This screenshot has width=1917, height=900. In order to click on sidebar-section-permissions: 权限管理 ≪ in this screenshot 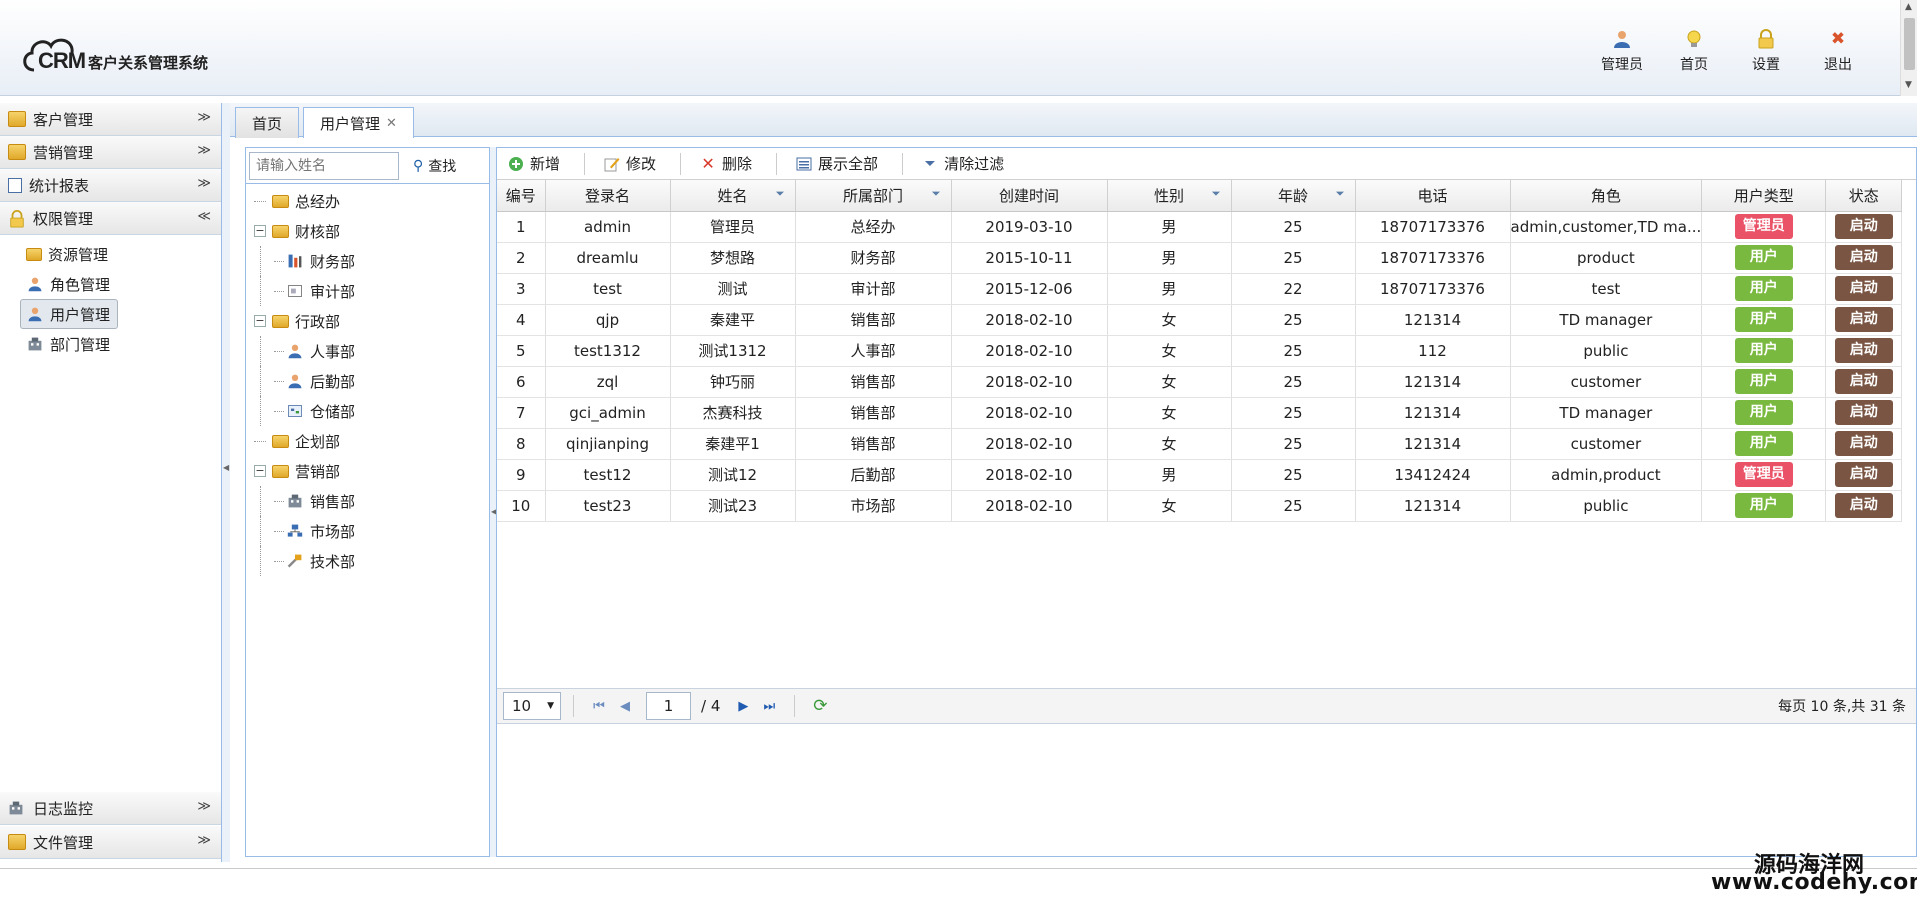, I will do `click(110, 218)`.